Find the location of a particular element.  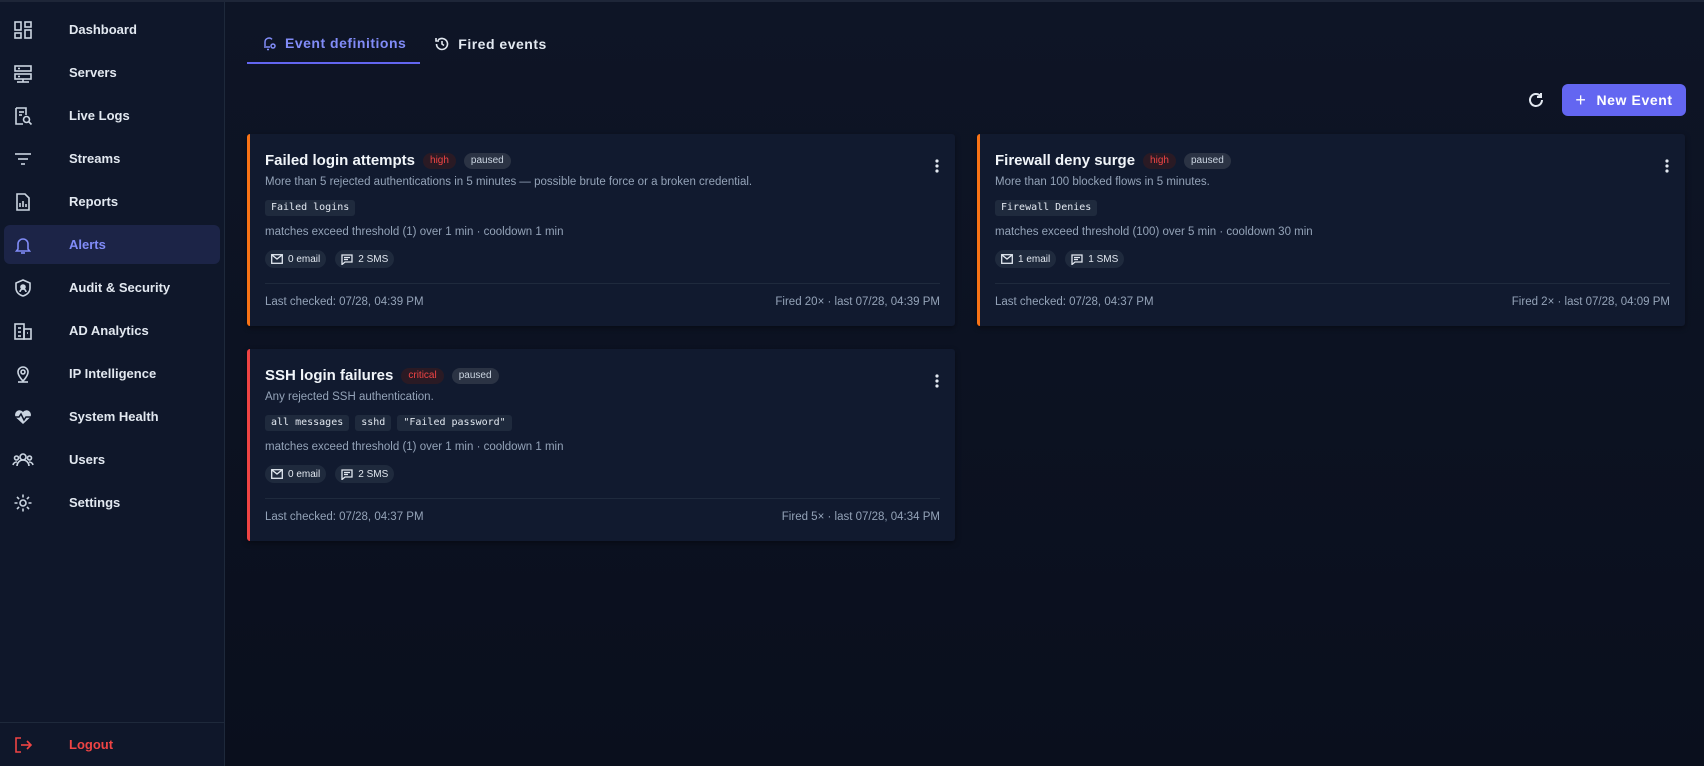

sidebar-item-label: System Health is located at coordinates (114, 416).